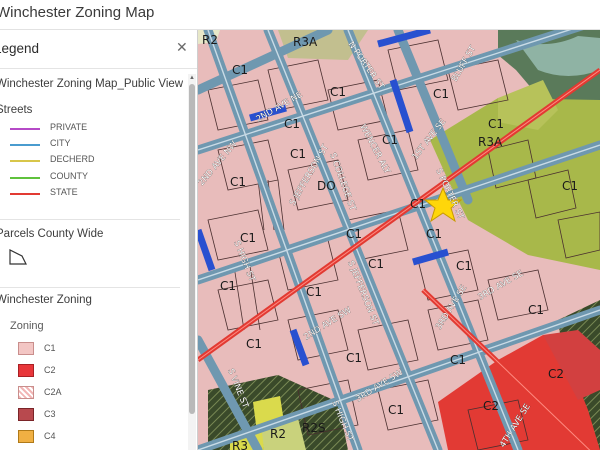 The width and height of the screenshot is (600, 450). I want to click on legend-item-city: CITY, so click(90, 145).